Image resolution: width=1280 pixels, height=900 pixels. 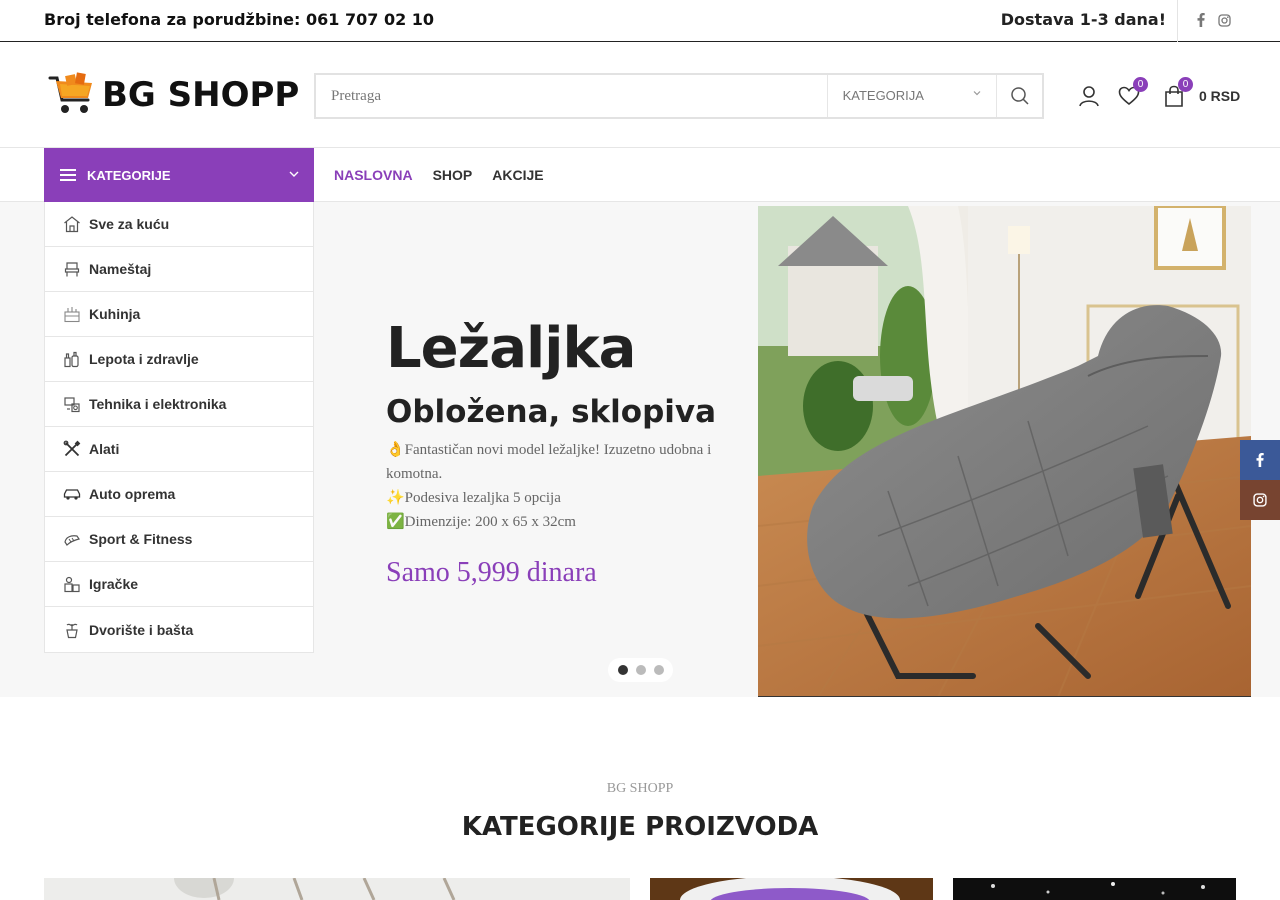 I want to click on beauty-icon, so click(x=72, y=359).